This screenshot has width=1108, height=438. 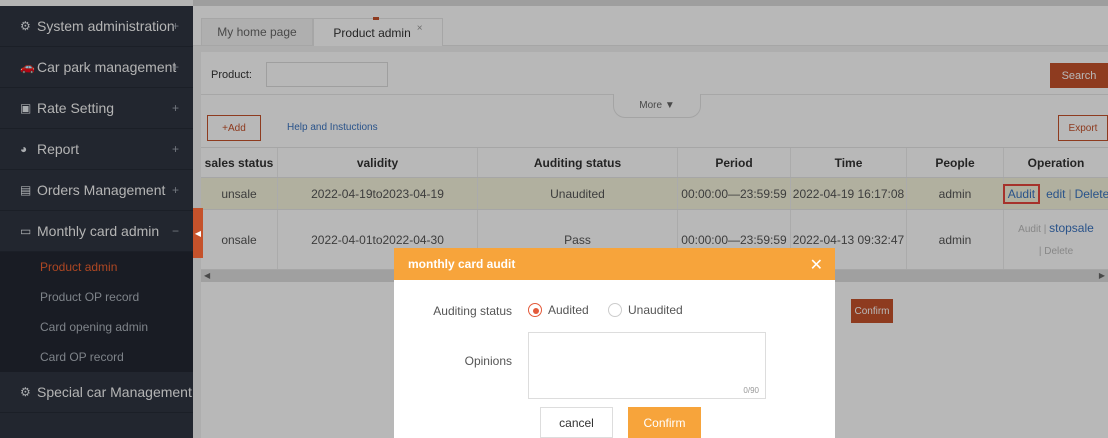 What do you see at coordinates (849, 193) in the screenshot?
I see `cell-time: 2022-04-19 16:17:08` at bounding box center [849, 193].